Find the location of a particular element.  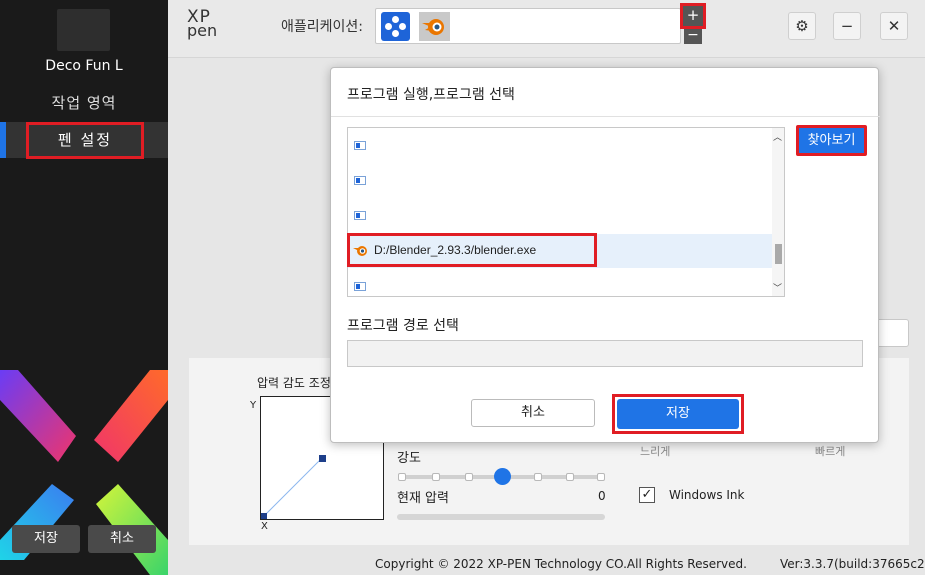

list-scrollbar: ︿ ﹀ is located at coordinates (778, 212).